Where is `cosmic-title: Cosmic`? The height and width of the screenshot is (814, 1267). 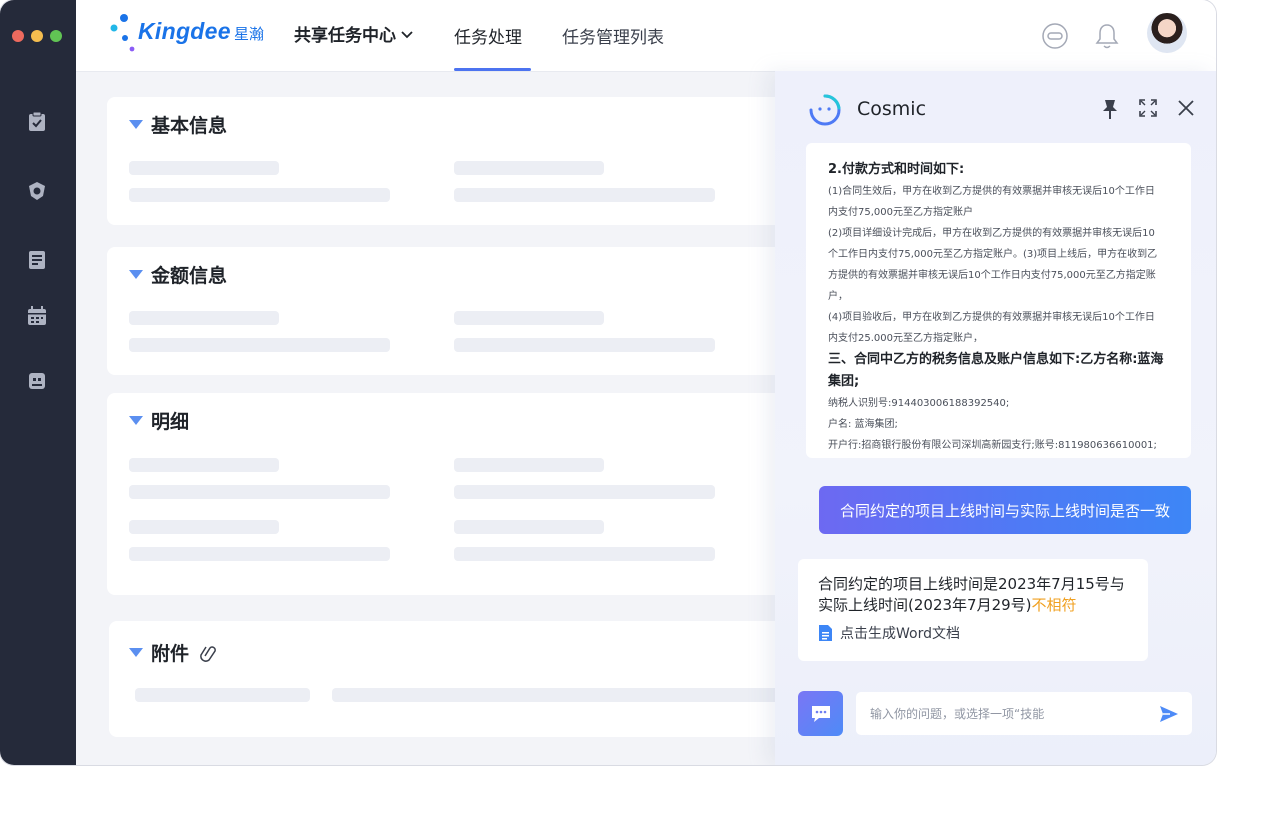 cosmic-title: Cosmic is located at coordinates (892, 109).